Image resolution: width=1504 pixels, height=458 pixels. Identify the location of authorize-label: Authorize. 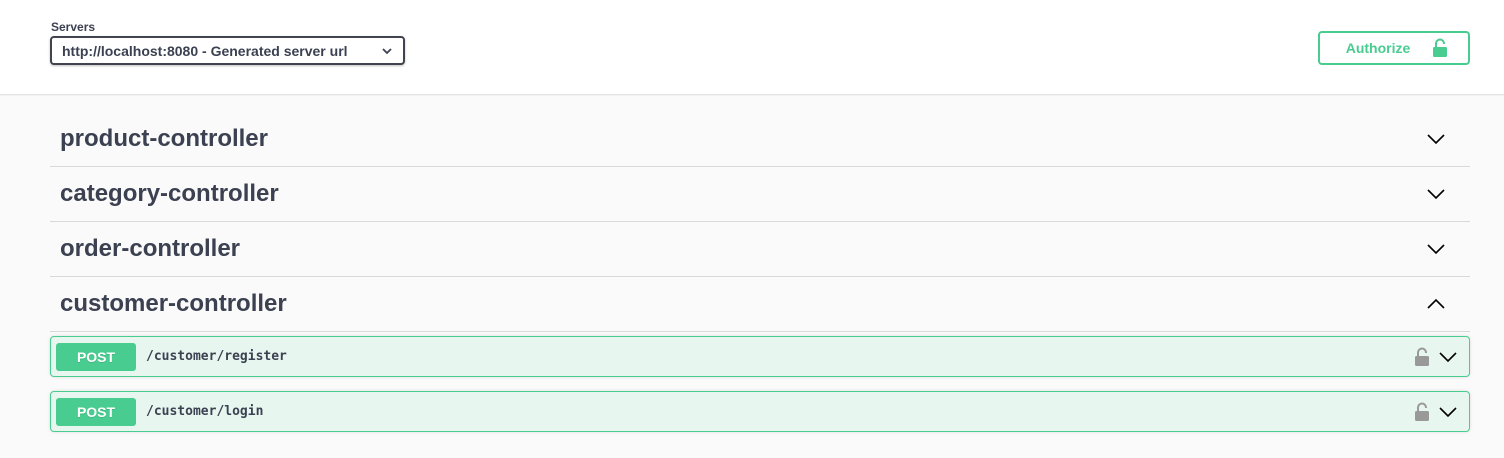
(1378, 48).